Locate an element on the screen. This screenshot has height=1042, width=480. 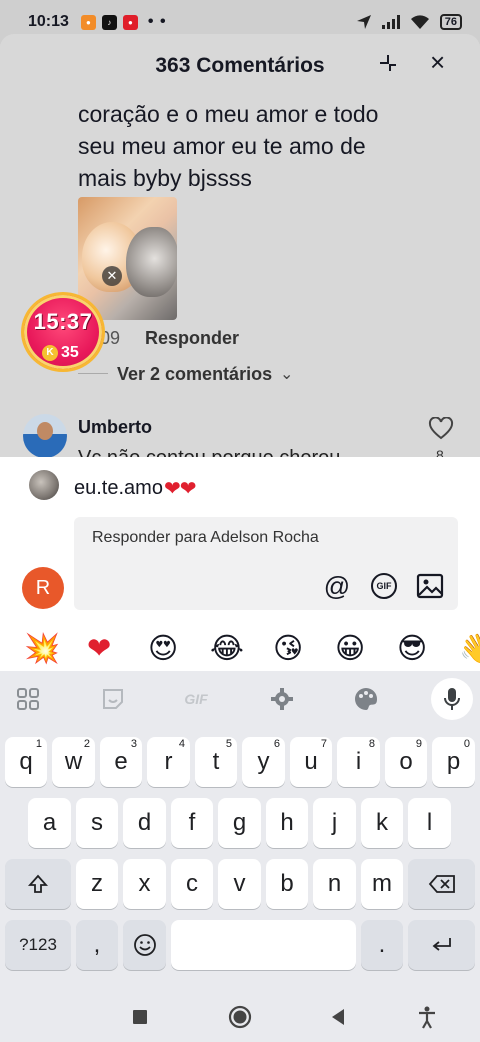
key-label: d is located at coordinates (144, 822).